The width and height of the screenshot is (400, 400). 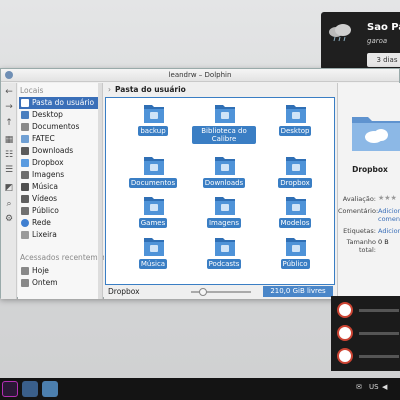 I want to click on file-item: Imagens, so click(x=224, y=214).